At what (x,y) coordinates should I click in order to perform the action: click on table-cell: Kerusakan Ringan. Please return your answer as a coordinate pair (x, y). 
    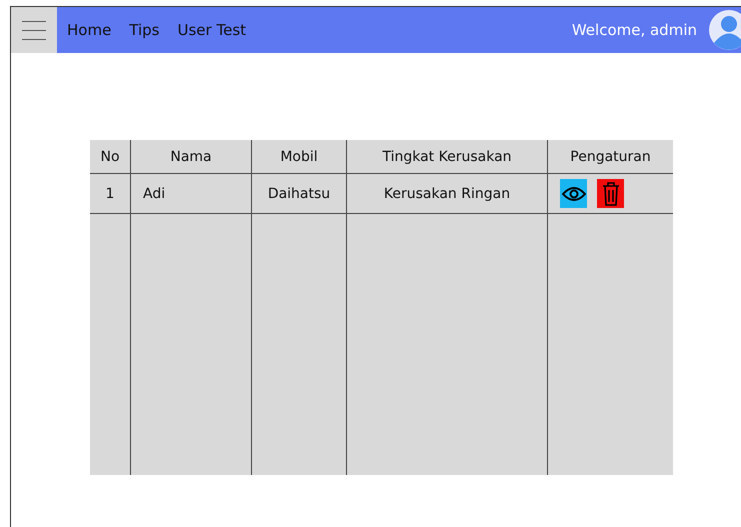
    Looking at the image, I should click on (447, 194).